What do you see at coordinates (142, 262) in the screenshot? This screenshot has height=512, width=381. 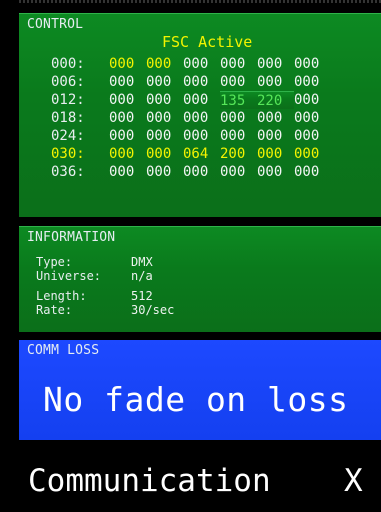 I see `type-value: DMX` at bounding box center [142, 262].